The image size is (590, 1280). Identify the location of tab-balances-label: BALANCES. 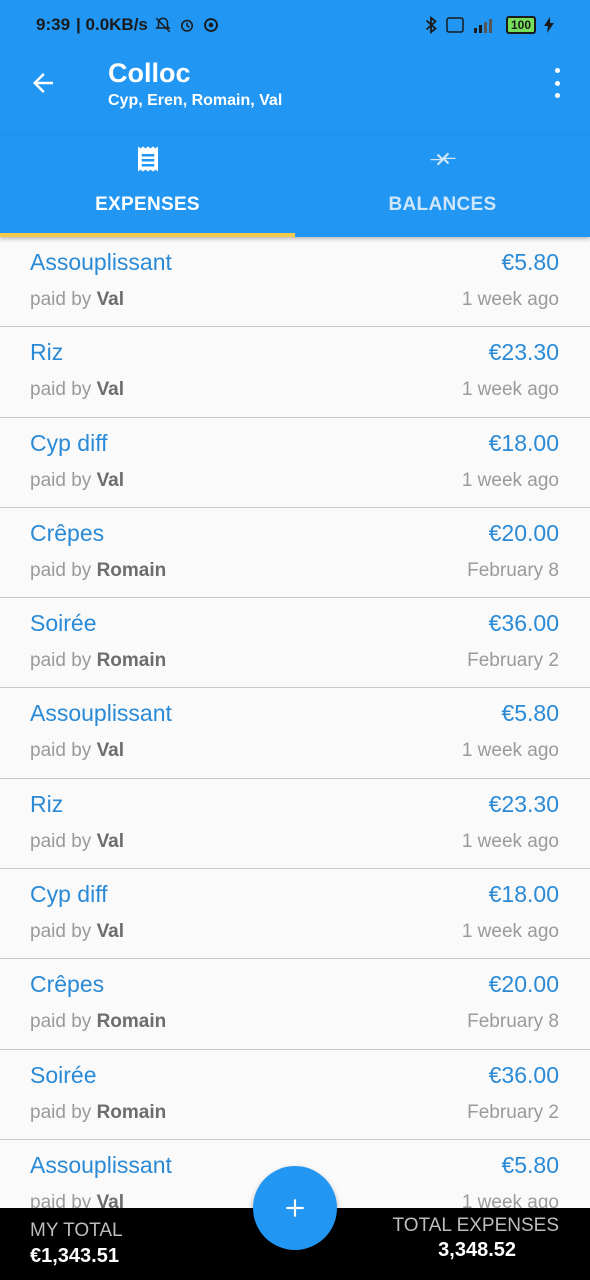
(442, 204).